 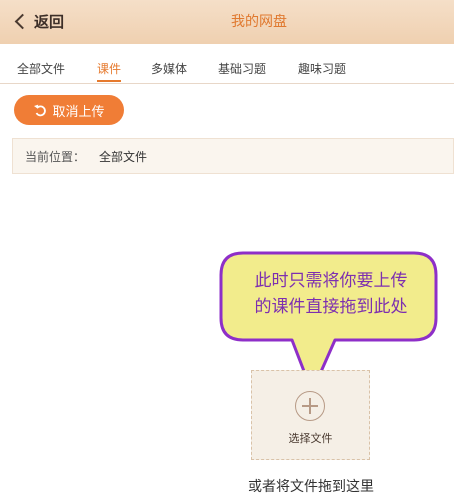 What do you see at coordinates (233, 156) in the screenshot?
I see `location-bar: 当前位置： 全部文件` at bounding box center [233, 156].